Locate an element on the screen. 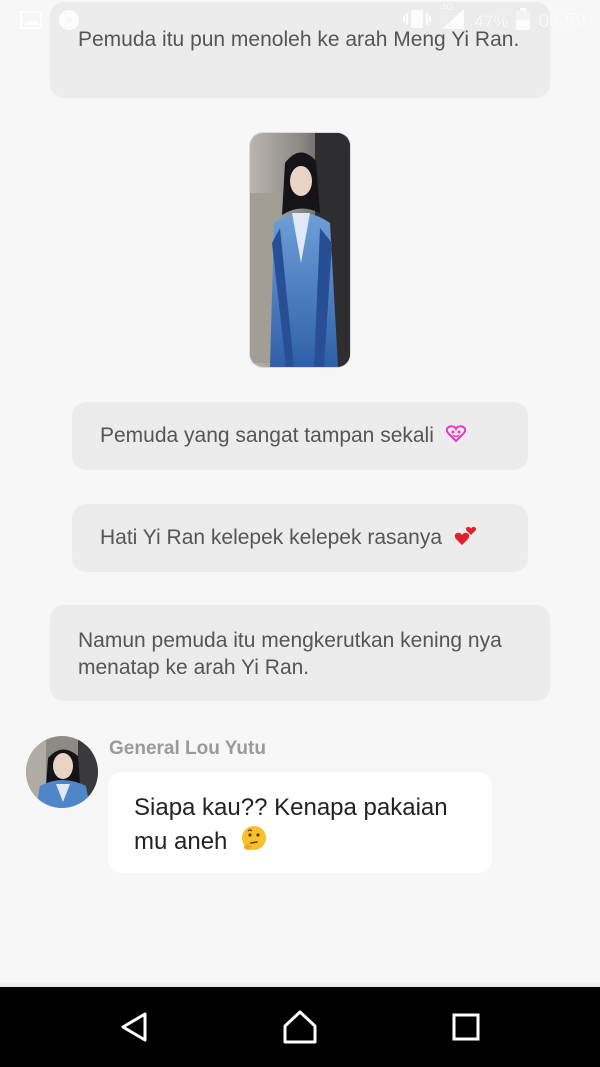 Image resolution: width=600 pixels, height=1067 pixels. character-name: General Lou Yutu is located at coordinates (187, 748).